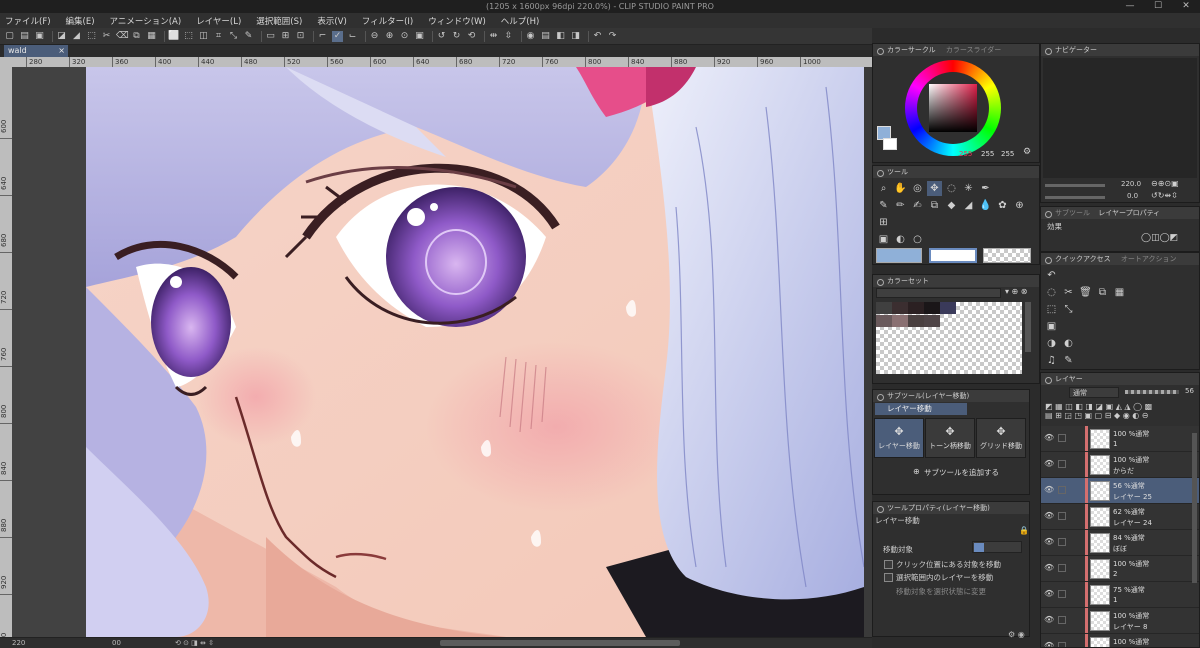 This screenshot has width=1200, height=648. I want to click on crop-icon: ⌗, so click(218, 36).